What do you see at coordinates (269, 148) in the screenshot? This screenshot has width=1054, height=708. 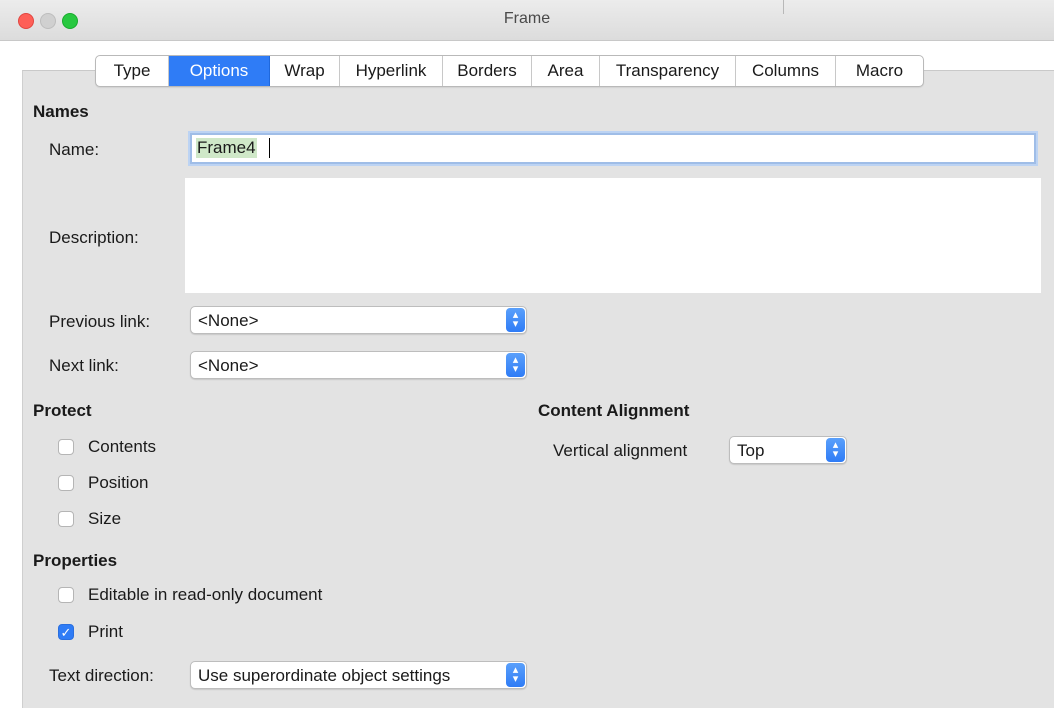 I see `text-cursor` at bounding box center [269, 148].